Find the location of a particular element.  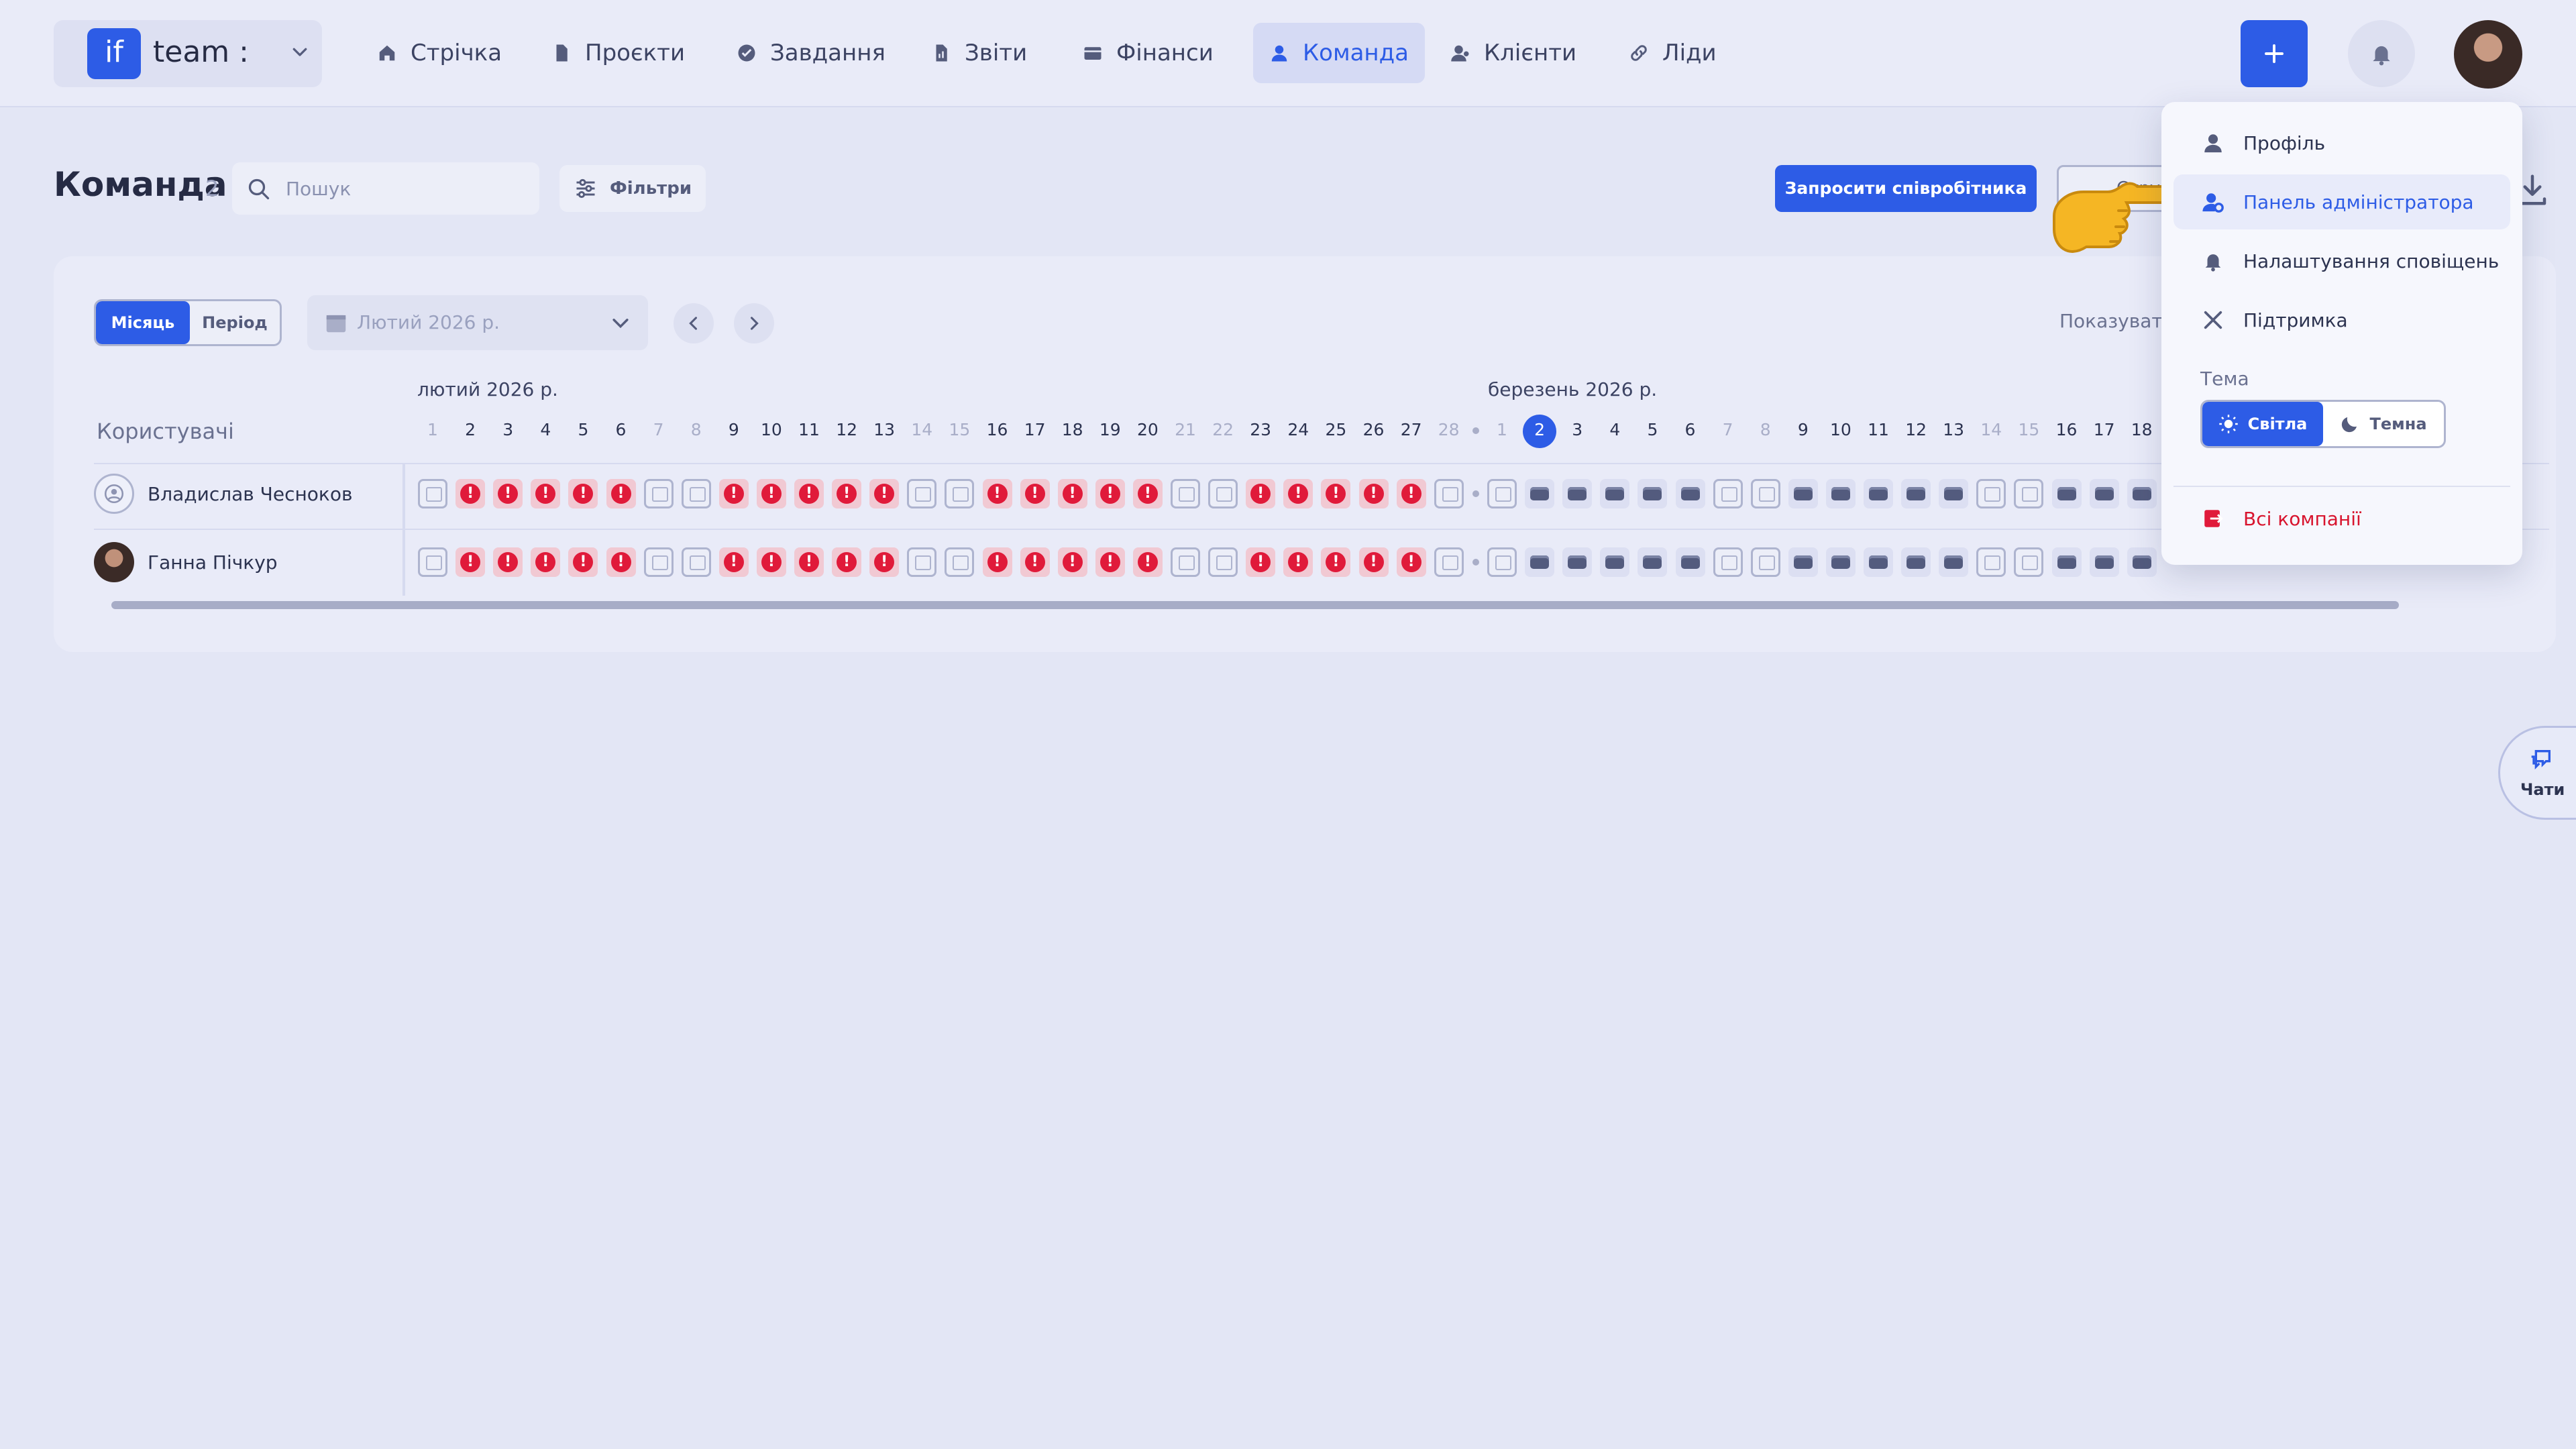

next-month-button is located at coordinates (754, 323).